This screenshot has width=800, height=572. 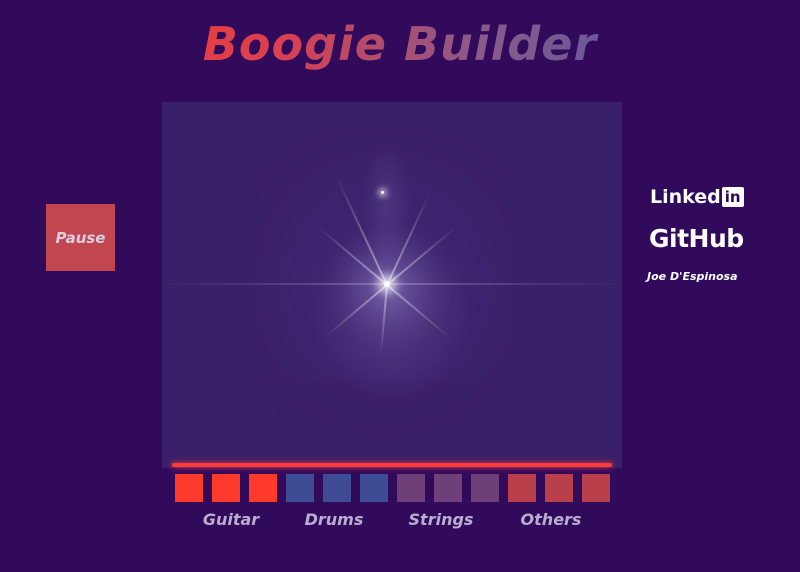 What do you see at coordinates (692, 276) in the screenshot?
I see `author-link: Joe D'Espinosa` at bounding box center [692, 276].